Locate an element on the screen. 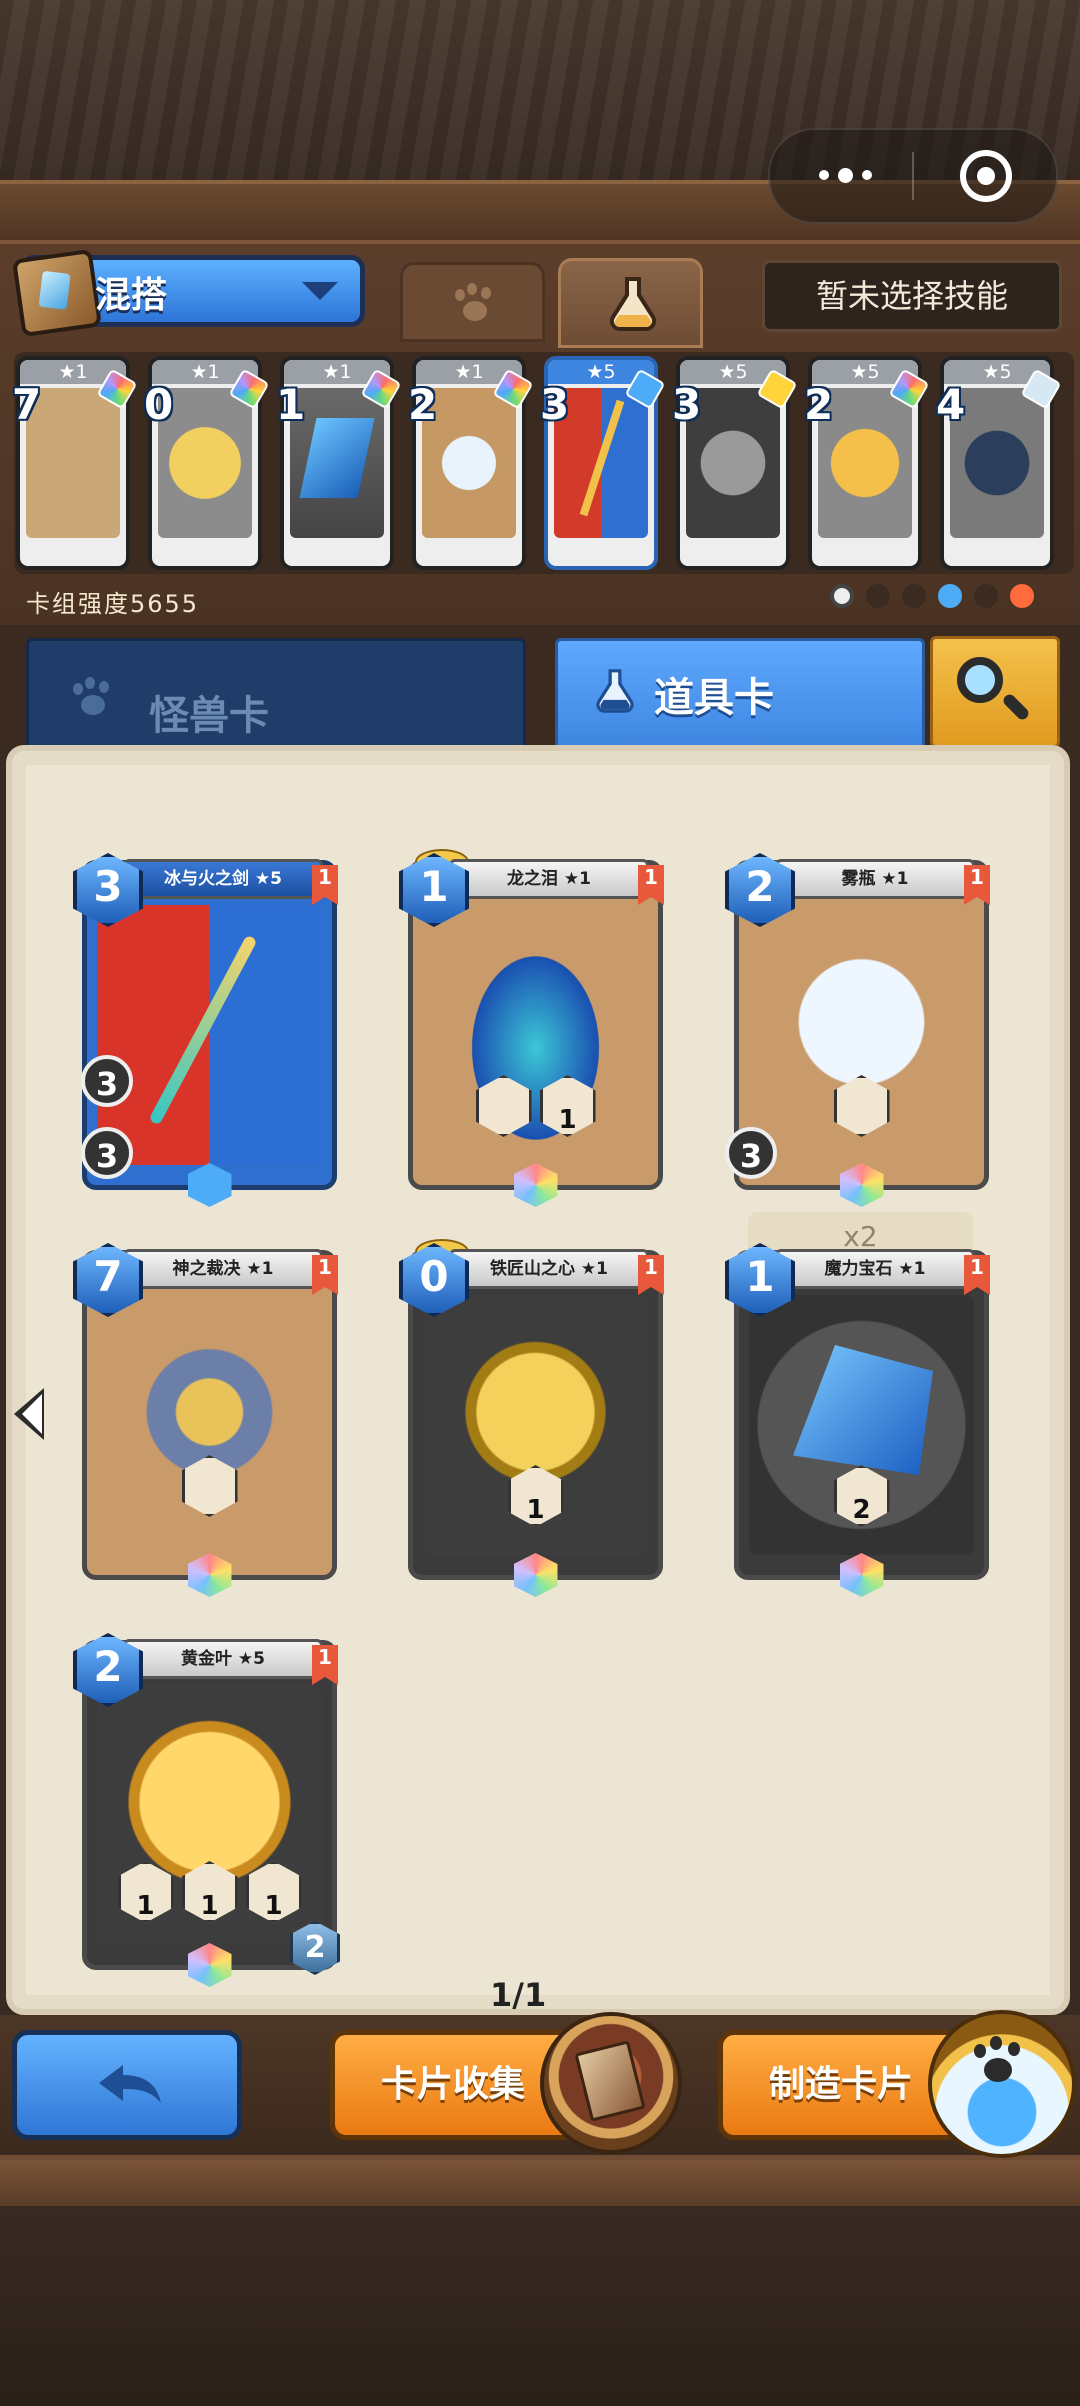  tab-item-deck is located at coordinates (630, 303).